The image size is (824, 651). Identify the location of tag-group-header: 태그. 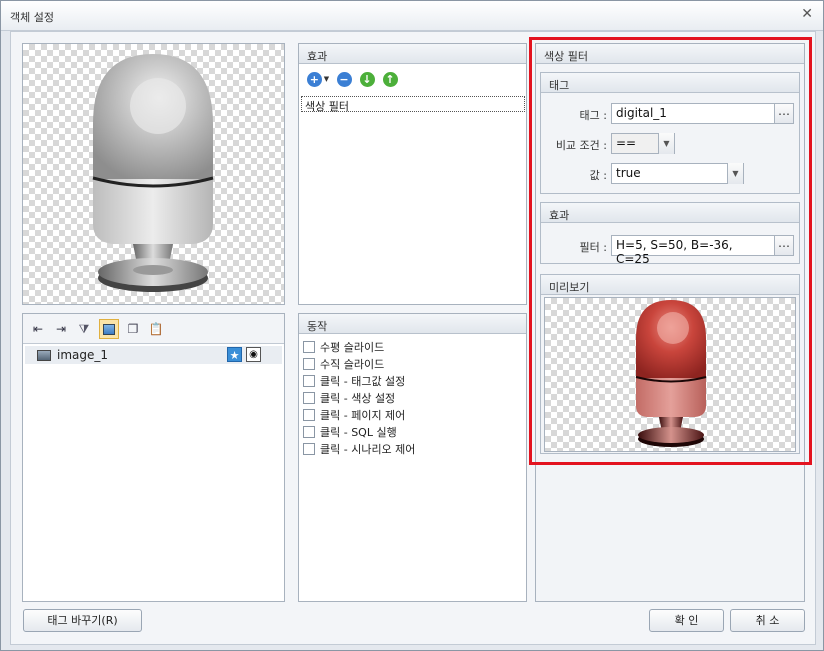
(670, 83).